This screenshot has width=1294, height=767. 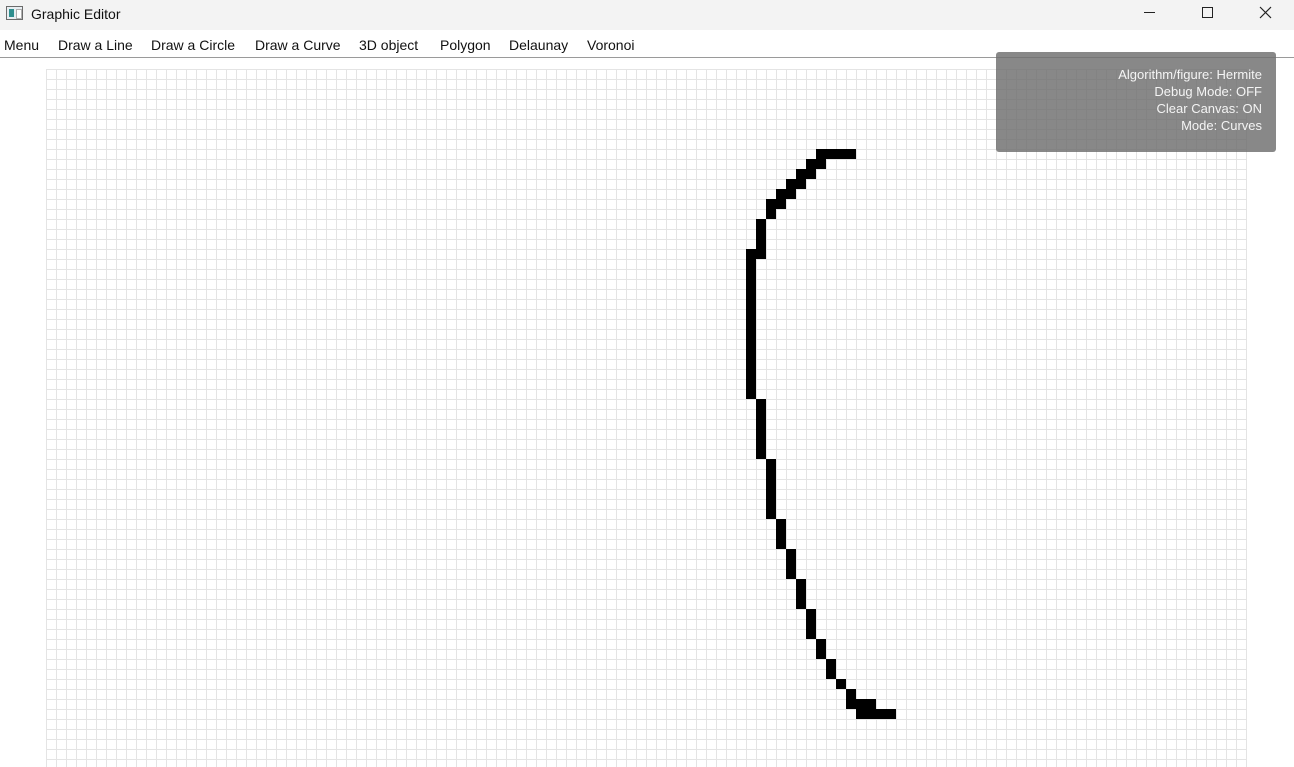 I want to click on menu-item-draw-curve: Draw a Curve, so click(x=298, y=45).